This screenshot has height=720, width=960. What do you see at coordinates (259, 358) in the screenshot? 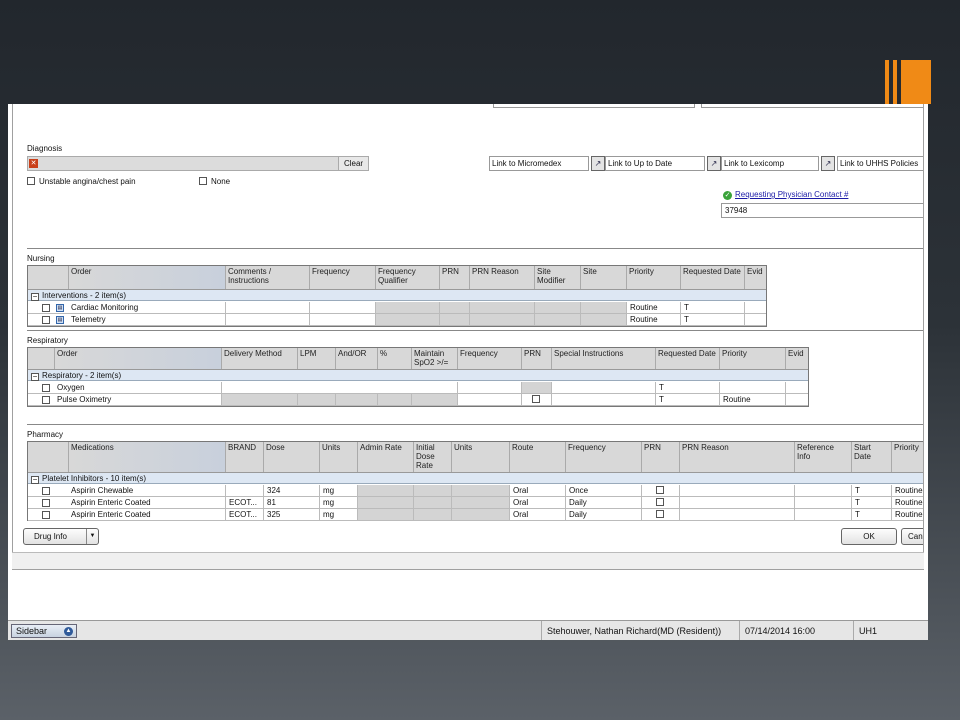
I see `col-delivery-method: Delivery Method` at bounding box center [259, 358].